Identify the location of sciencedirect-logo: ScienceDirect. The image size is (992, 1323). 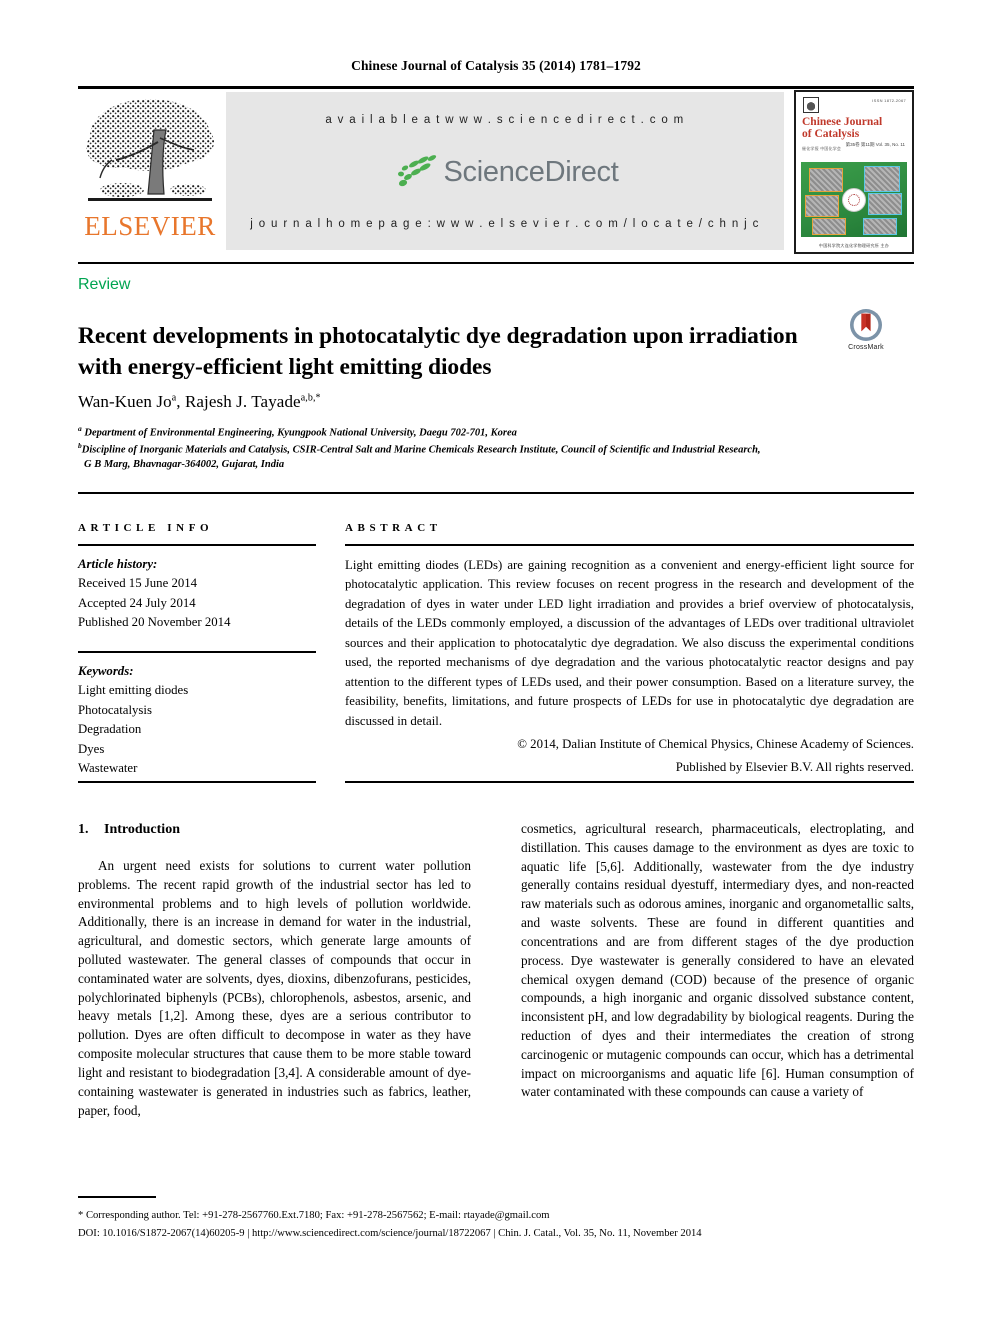
(505, 172).